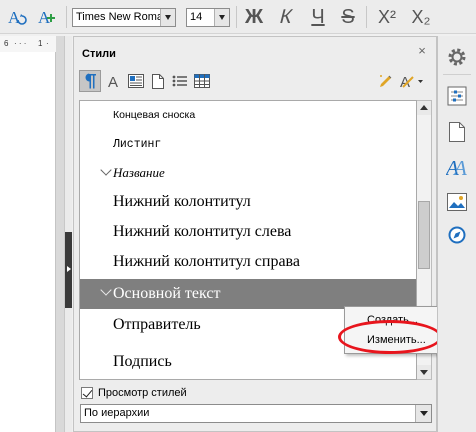 The image size is (476, 432). What do you see at coordinates (99, 54) in the screenshot?
I see `panel-title: Стили` at bounding box center [99, 54].